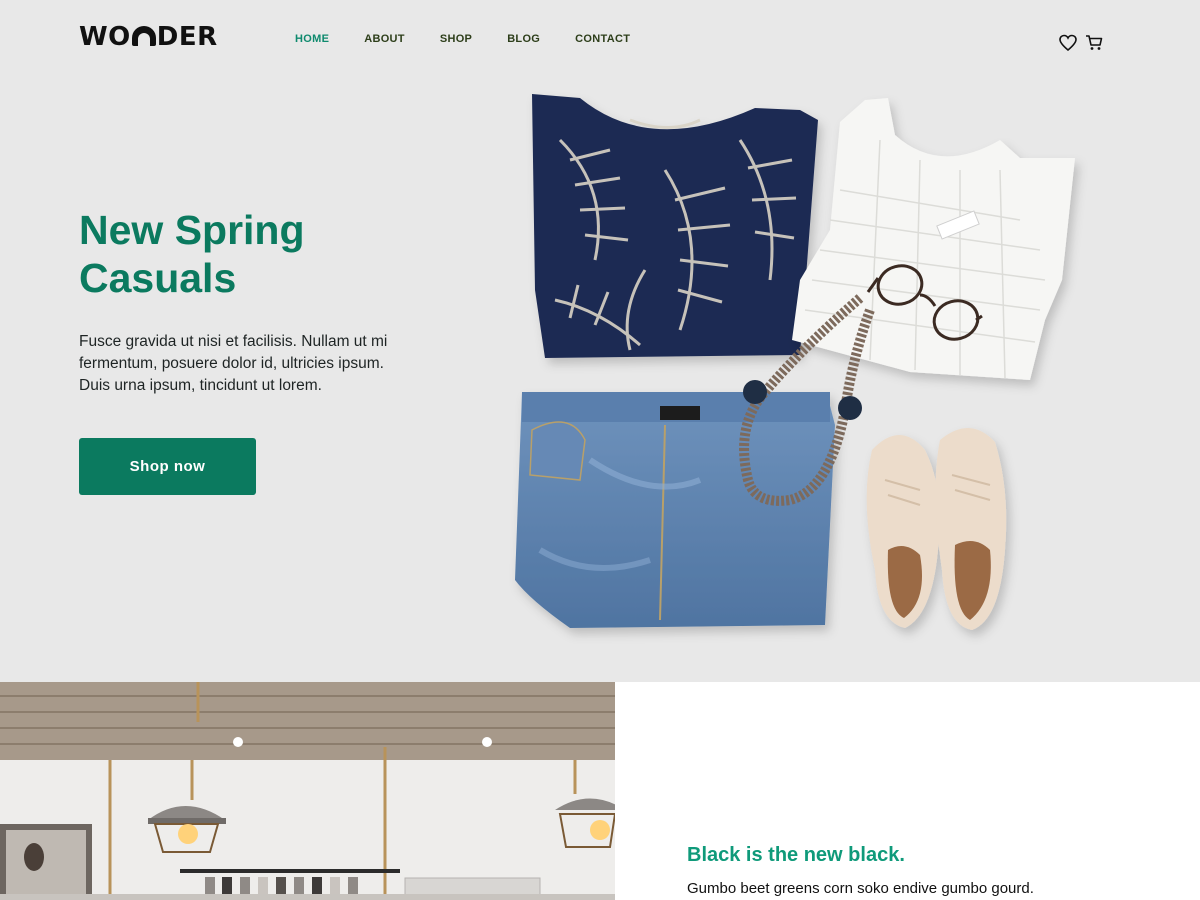  What do you see at coordinates (143, 36) in the screenshot?
I see `logo-mark-icon` at bounding box center [143, 36].